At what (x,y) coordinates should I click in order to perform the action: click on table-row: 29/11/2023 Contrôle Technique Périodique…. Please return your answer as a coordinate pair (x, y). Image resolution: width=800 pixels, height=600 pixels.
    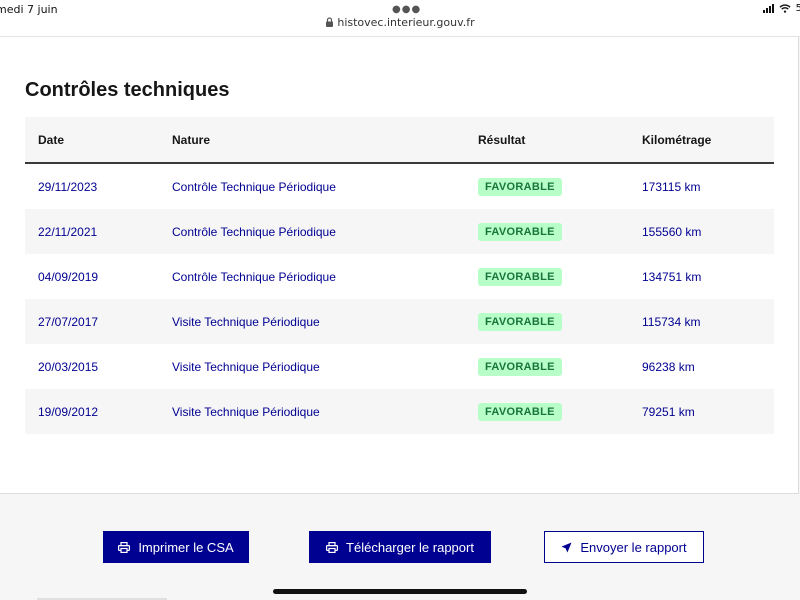
    Looking at the image, I should click on (399, 186).